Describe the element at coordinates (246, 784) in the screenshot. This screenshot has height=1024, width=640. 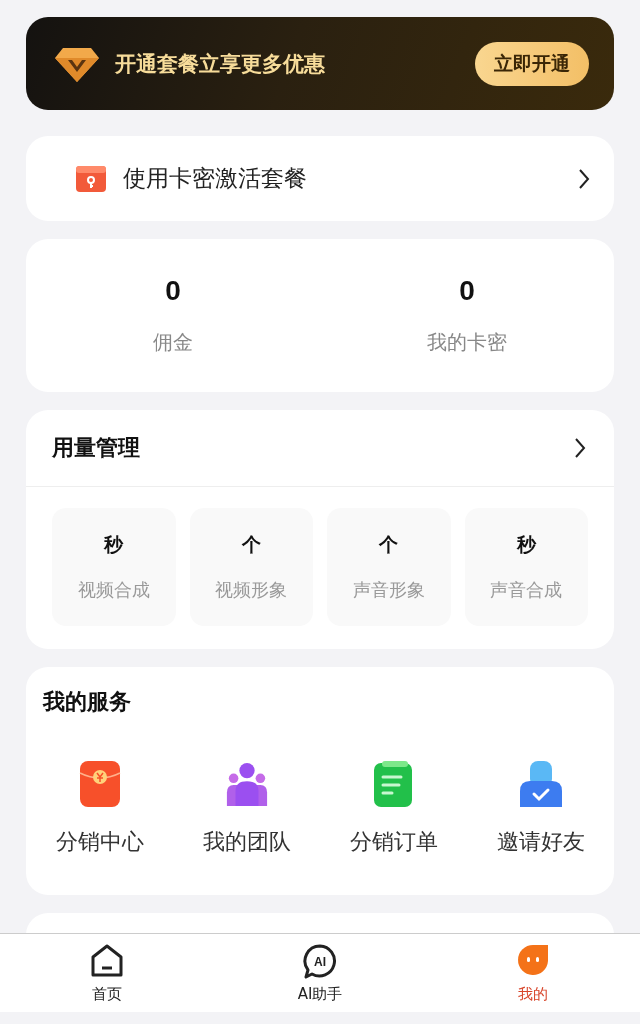
I see `team-icon` at that location.